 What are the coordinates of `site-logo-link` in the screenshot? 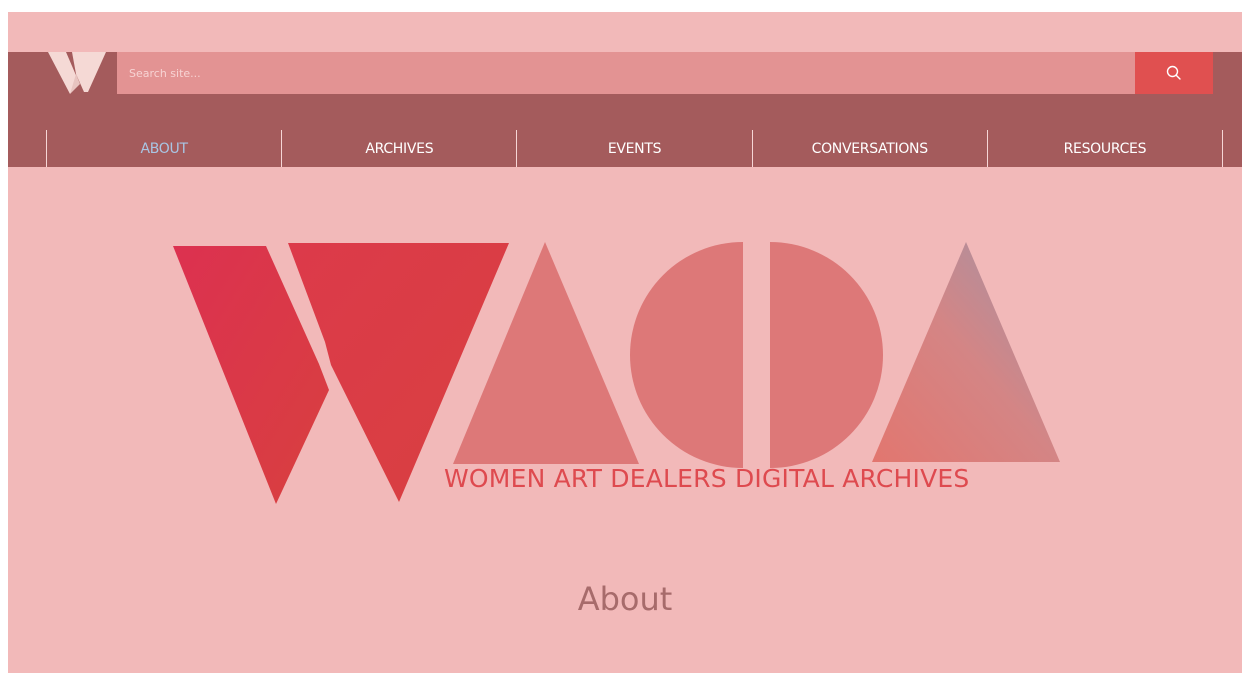 It's located at (76, 73).